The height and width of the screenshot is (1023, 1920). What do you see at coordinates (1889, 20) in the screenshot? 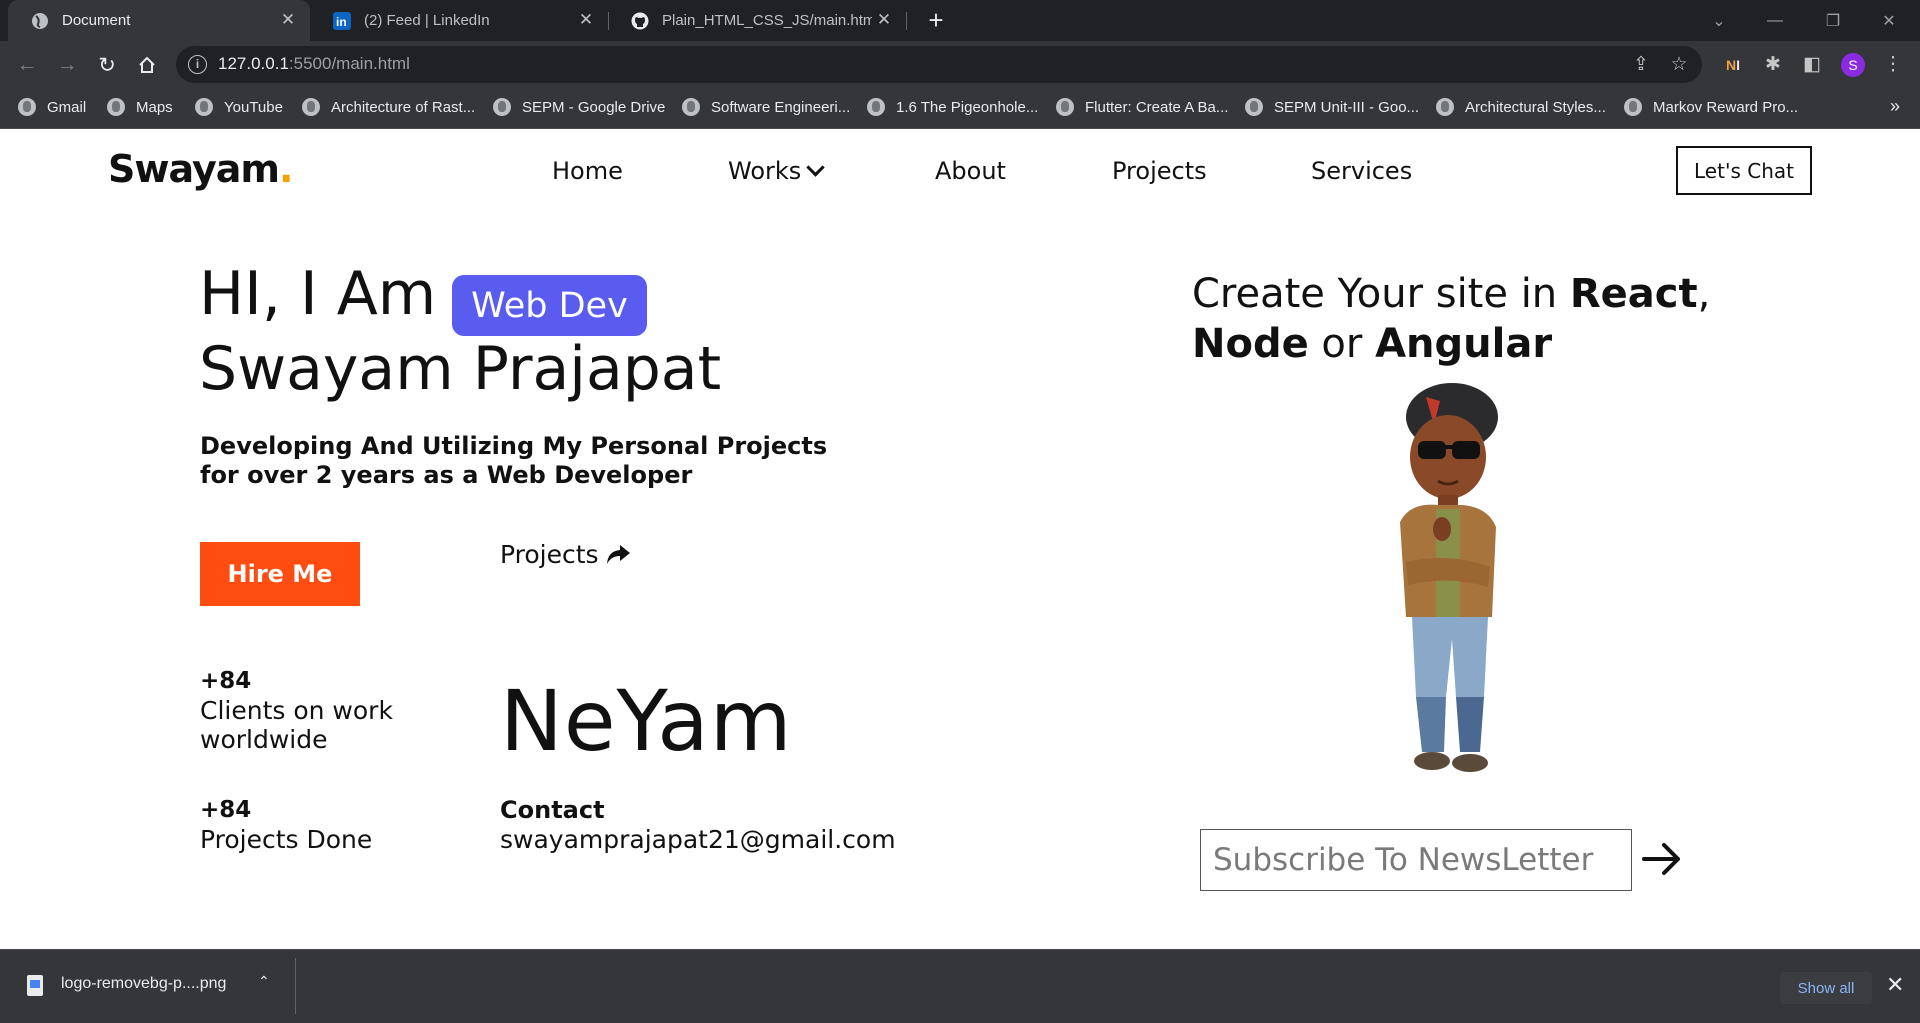
I see `close-window-icon: ✕` at bounding box center [1889, 20].